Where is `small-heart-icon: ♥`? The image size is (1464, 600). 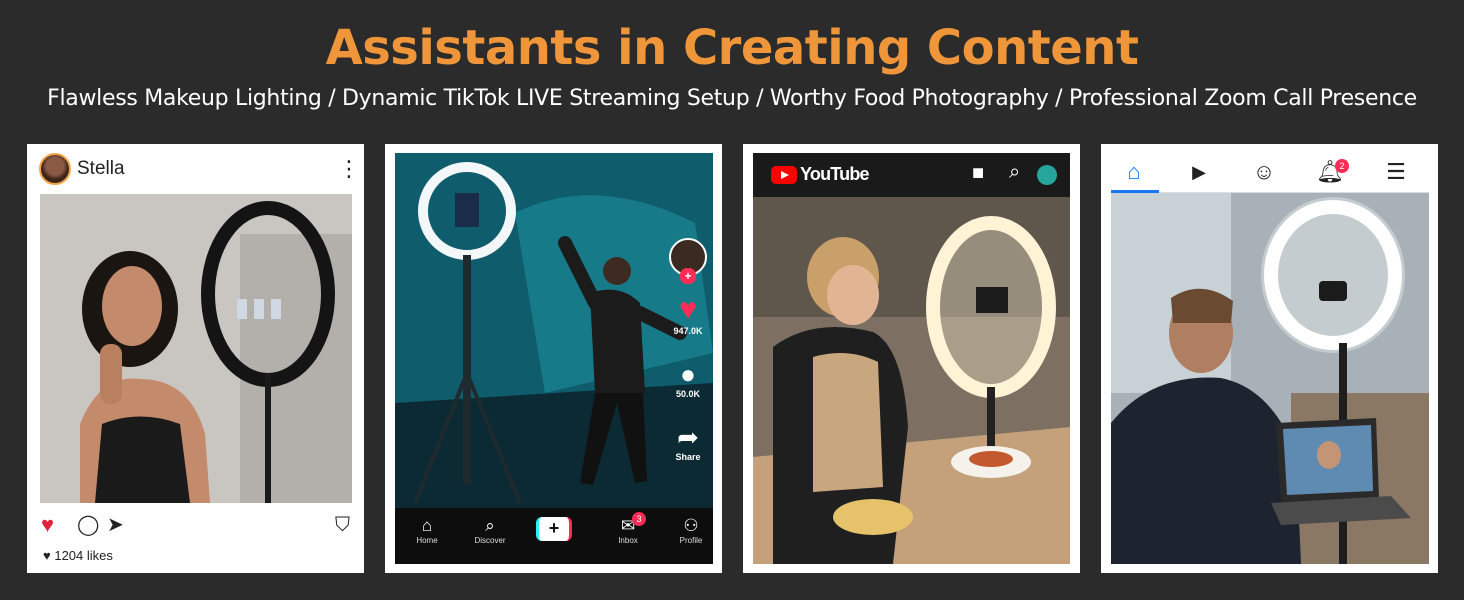
small-heart-icon: ♥ is located at coordinates (47, 555).